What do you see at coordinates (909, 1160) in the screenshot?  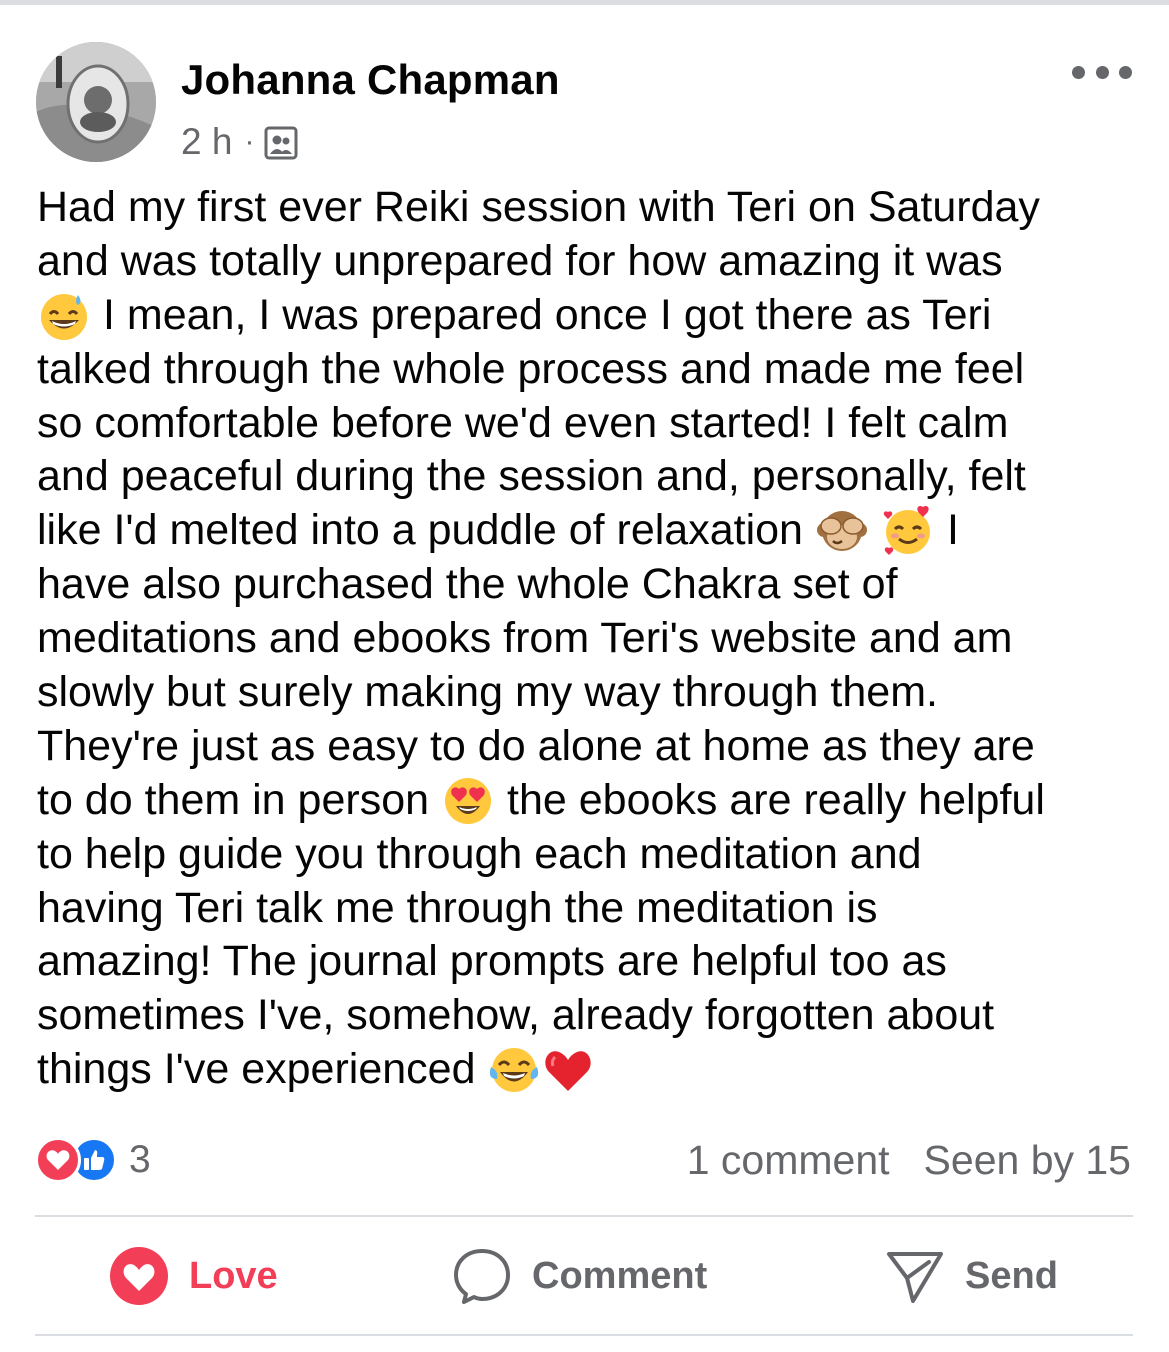 I see `post-stats: 1 comment Seen by 15` at bounding box center [909, 1160].